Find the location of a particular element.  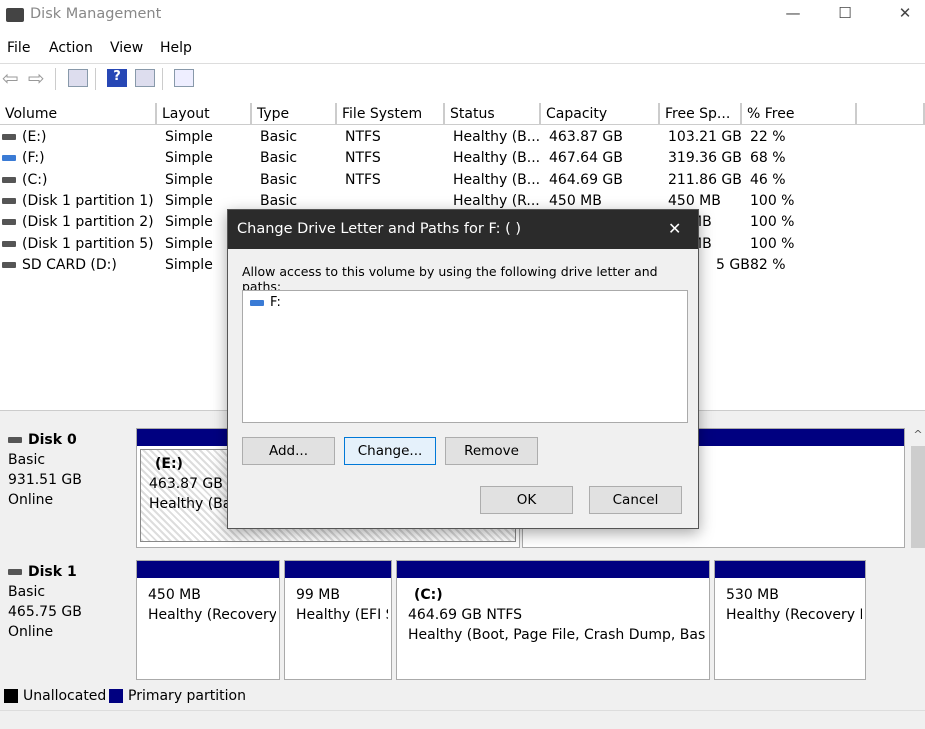

column-header: Layout is located at coordinates (204, 114).